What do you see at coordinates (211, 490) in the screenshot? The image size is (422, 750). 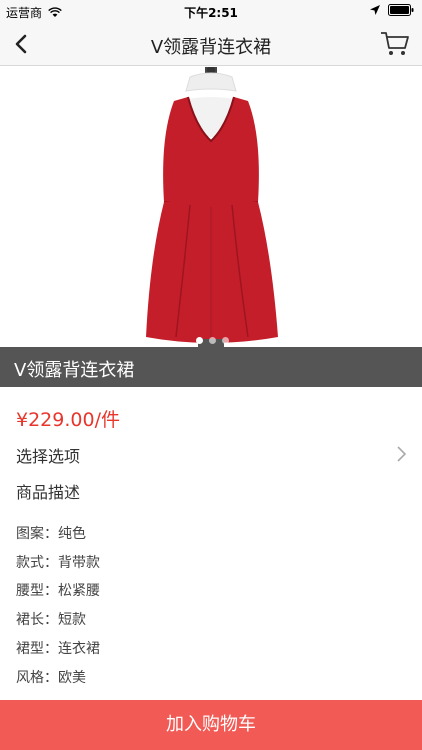 I see `description-row: 商品描述` at bounding box center [211, 490].